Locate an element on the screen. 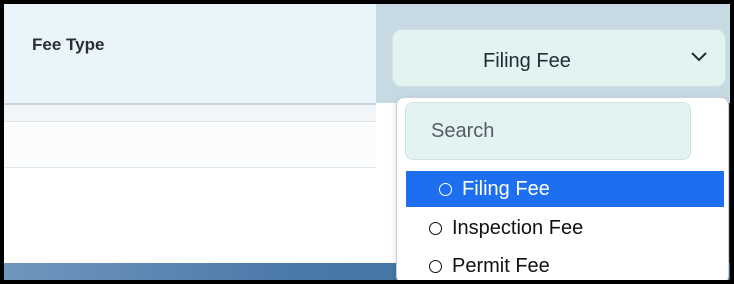 The image size is (734, 284). option-label: Permit Fee is located at coordinates (501, 265).